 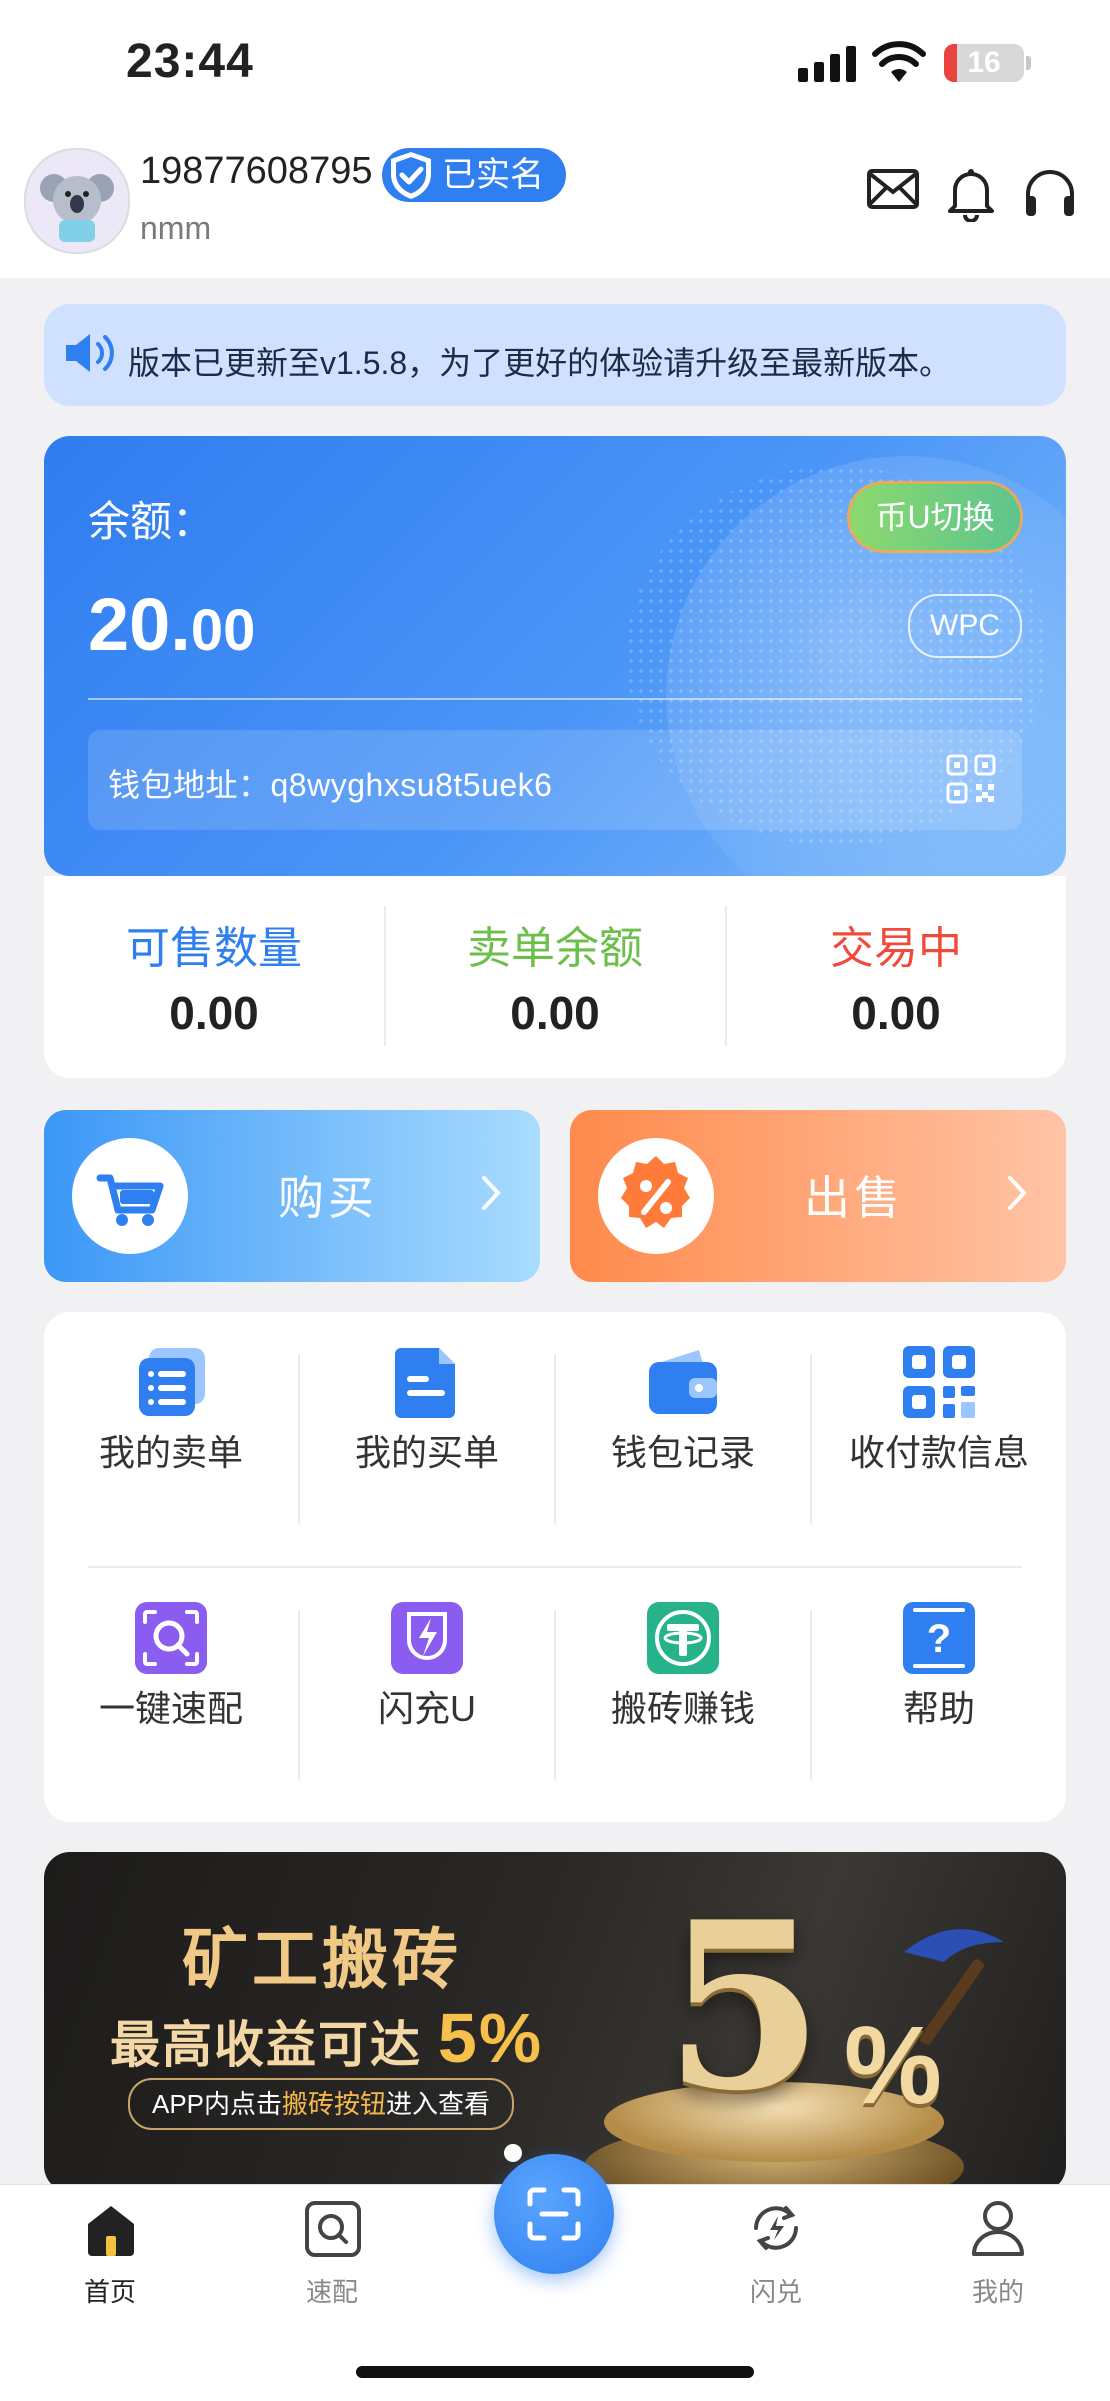 What do you see at coordinates (896, 948) in the screenshot?
I see `stat-label: 交易中` at bounding box center [896, 948].